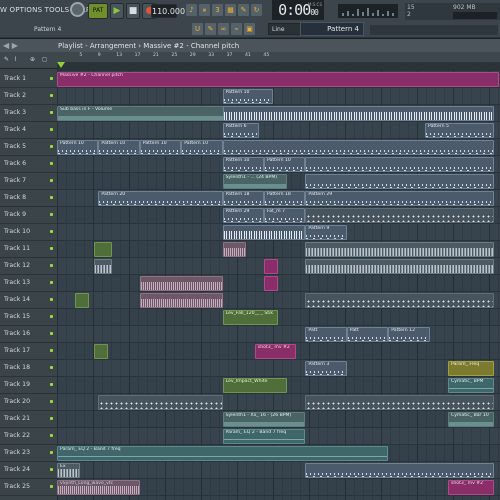 Image resolution: width=500 pixels, height=500 pixels. I want to click on timeline-ruler: 5 9 13 17 21 25 29 33 37 41 45, so click(278, 57).